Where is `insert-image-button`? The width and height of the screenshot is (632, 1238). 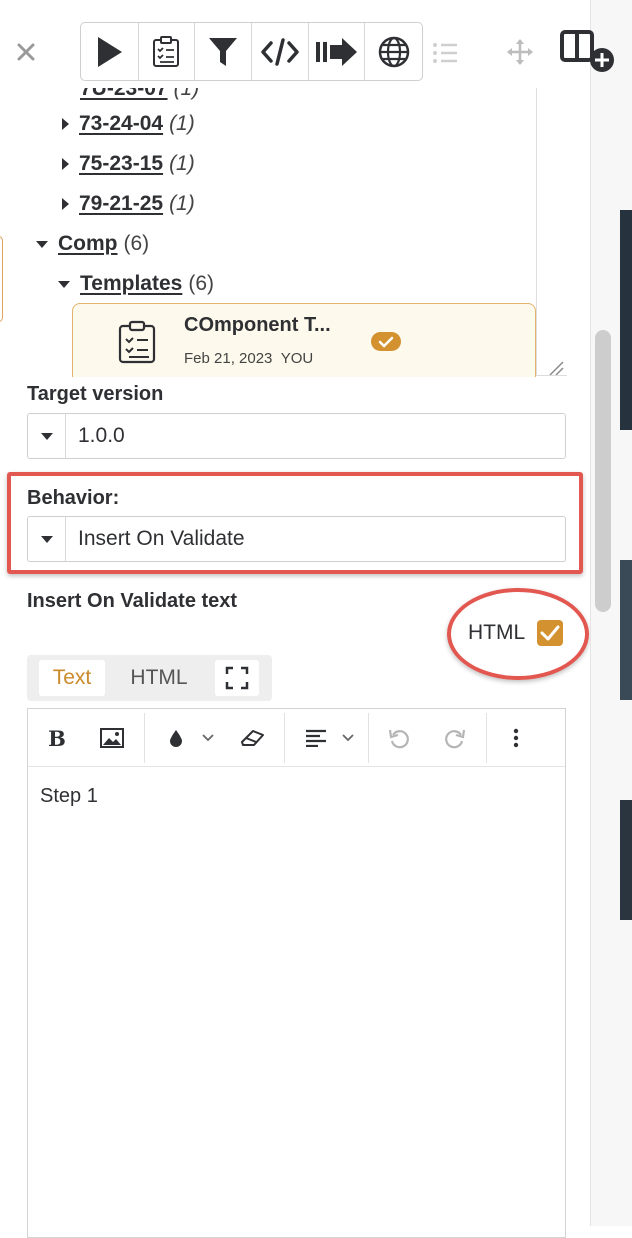 insert-image-button is located at coordinates (112, 738).